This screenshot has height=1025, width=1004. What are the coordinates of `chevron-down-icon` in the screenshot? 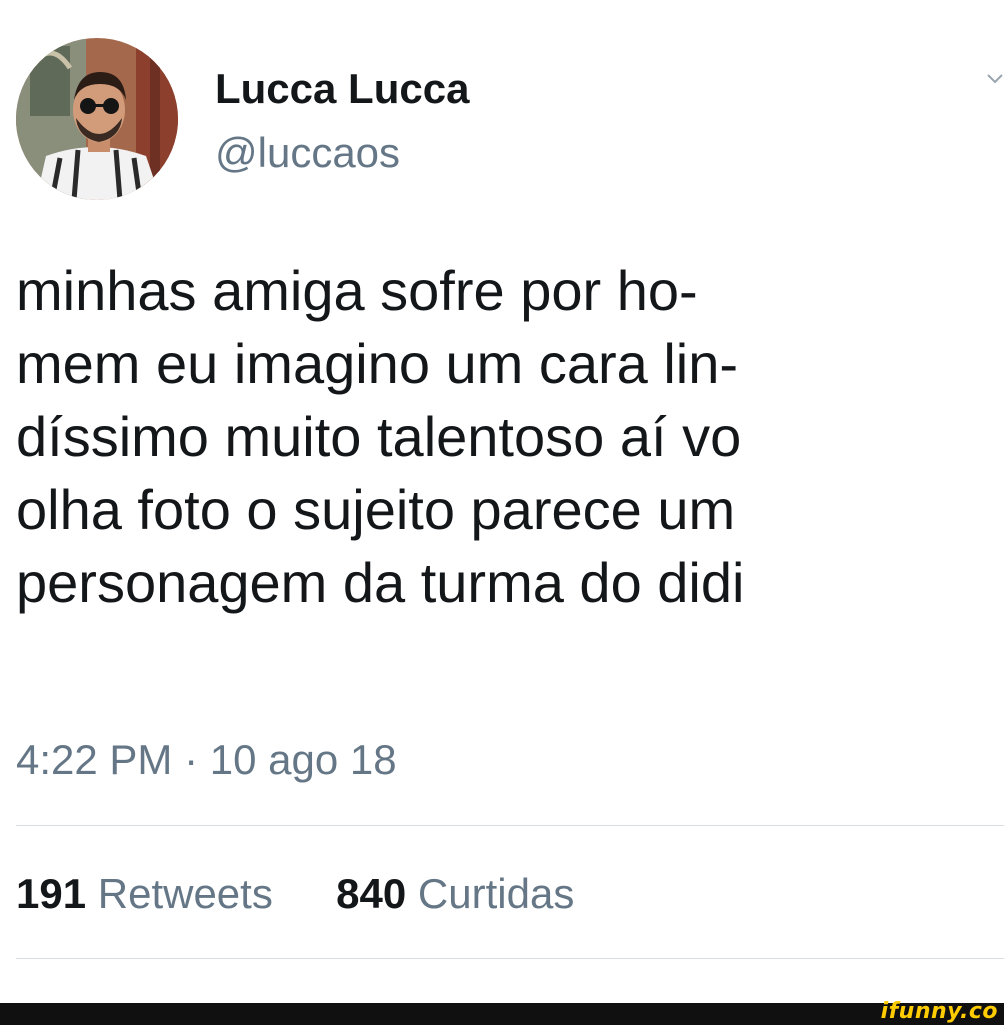 It's located at (995, 79).